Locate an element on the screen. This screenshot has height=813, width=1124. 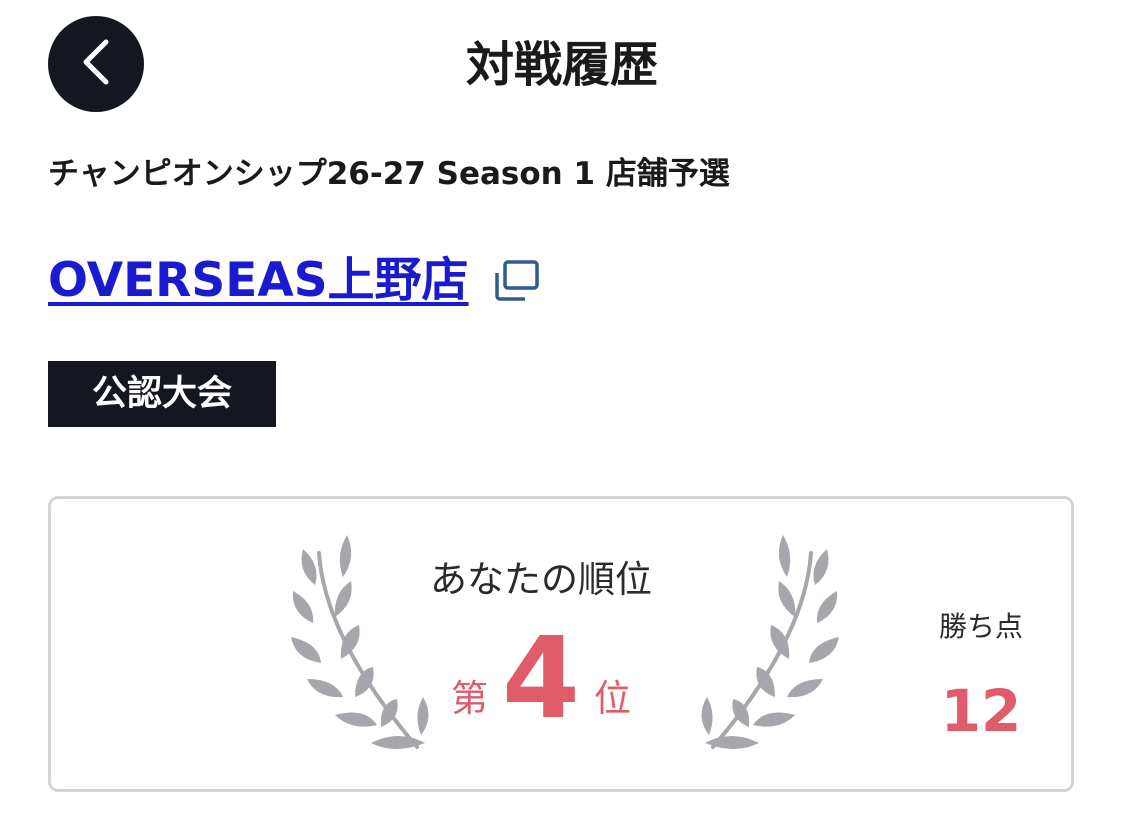
rank-suffix: 位 is located at coordinates (612, 698).